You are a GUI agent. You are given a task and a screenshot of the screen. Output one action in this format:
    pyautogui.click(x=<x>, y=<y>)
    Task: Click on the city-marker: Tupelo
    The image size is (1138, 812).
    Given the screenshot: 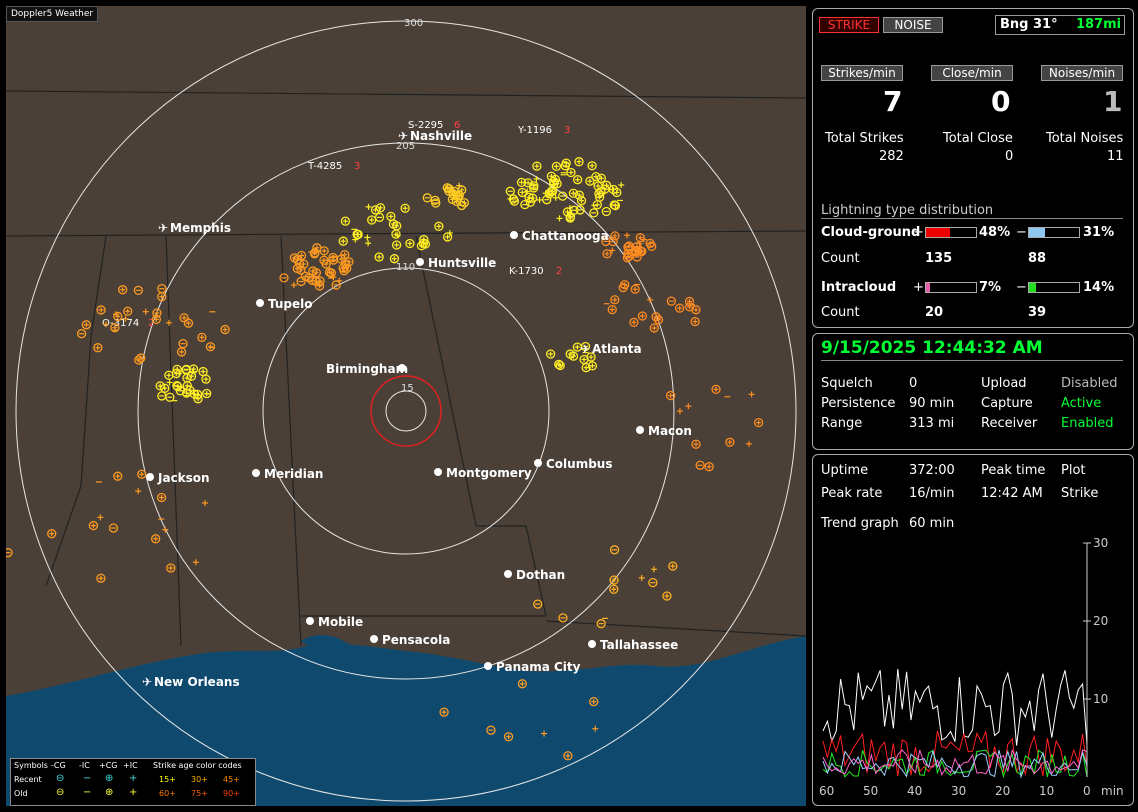 What is the action you would take?
    pyautogui.click(x=284, y=304)
    